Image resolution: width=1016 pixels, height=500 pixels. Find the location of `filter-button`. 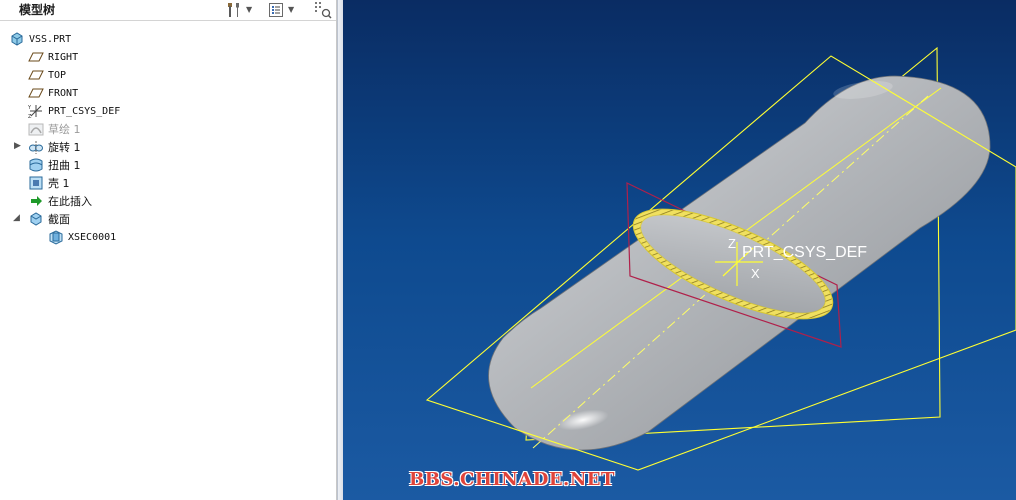

filter-button is located at coordinates (323, 10).